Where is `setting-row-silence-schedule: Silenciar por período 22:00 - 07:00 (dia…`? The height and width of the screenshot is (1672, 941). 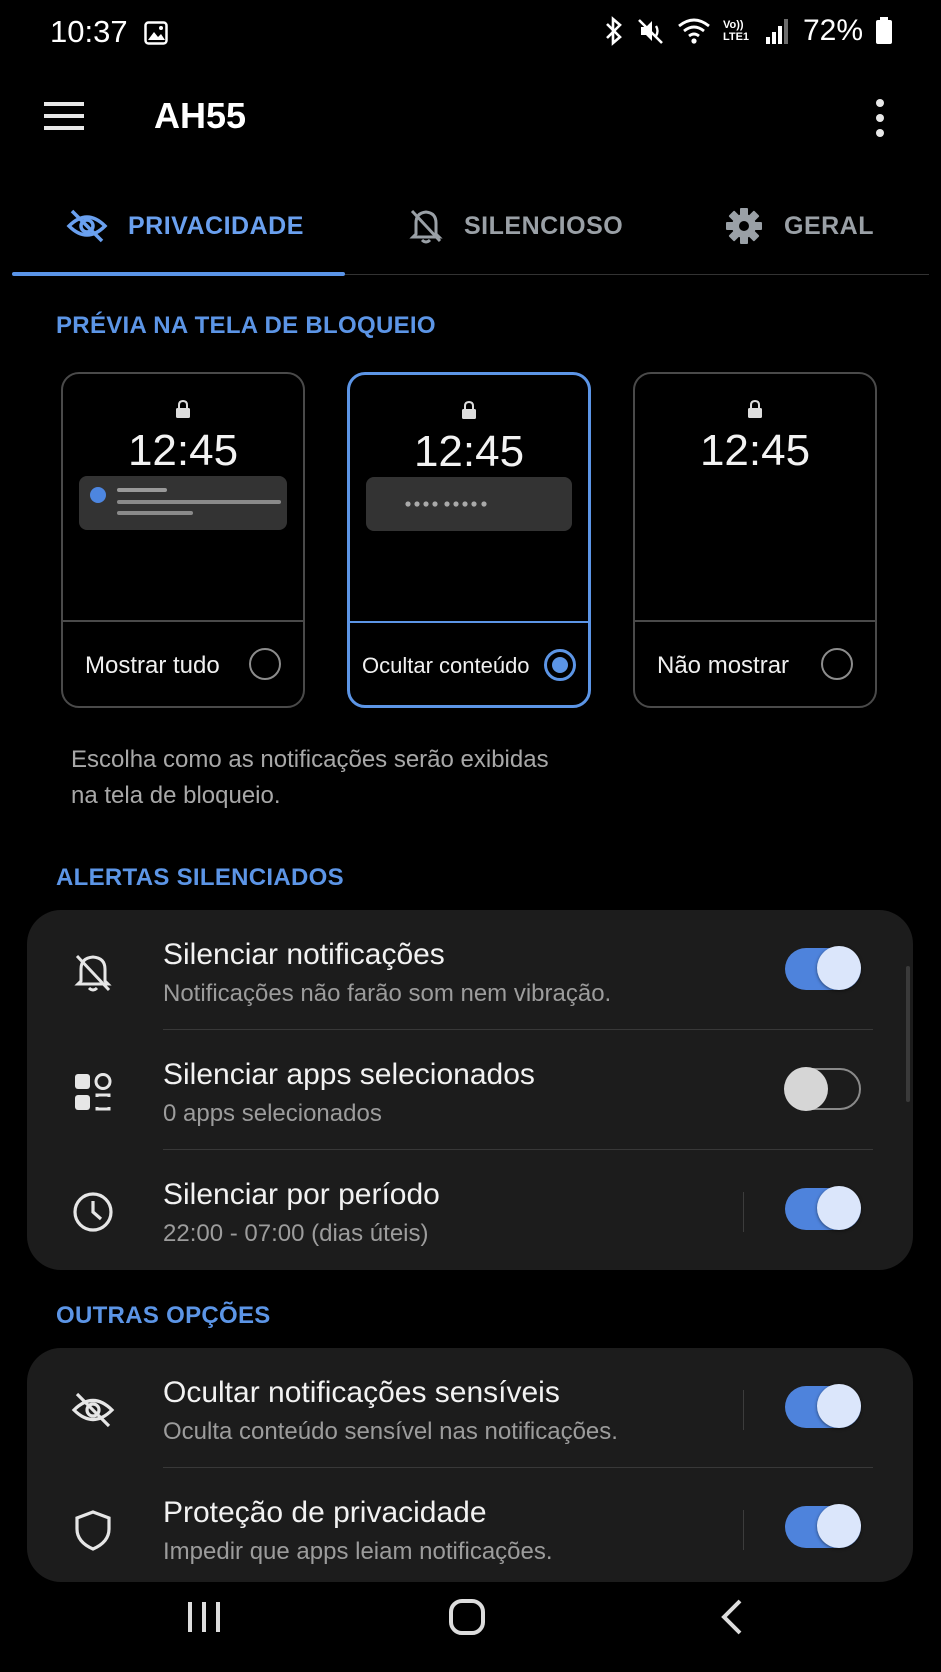 setting-row-silence-schedule: Silenciar por período 22:00 - 07:00 (dia… is located at coordinates (470, 1210).